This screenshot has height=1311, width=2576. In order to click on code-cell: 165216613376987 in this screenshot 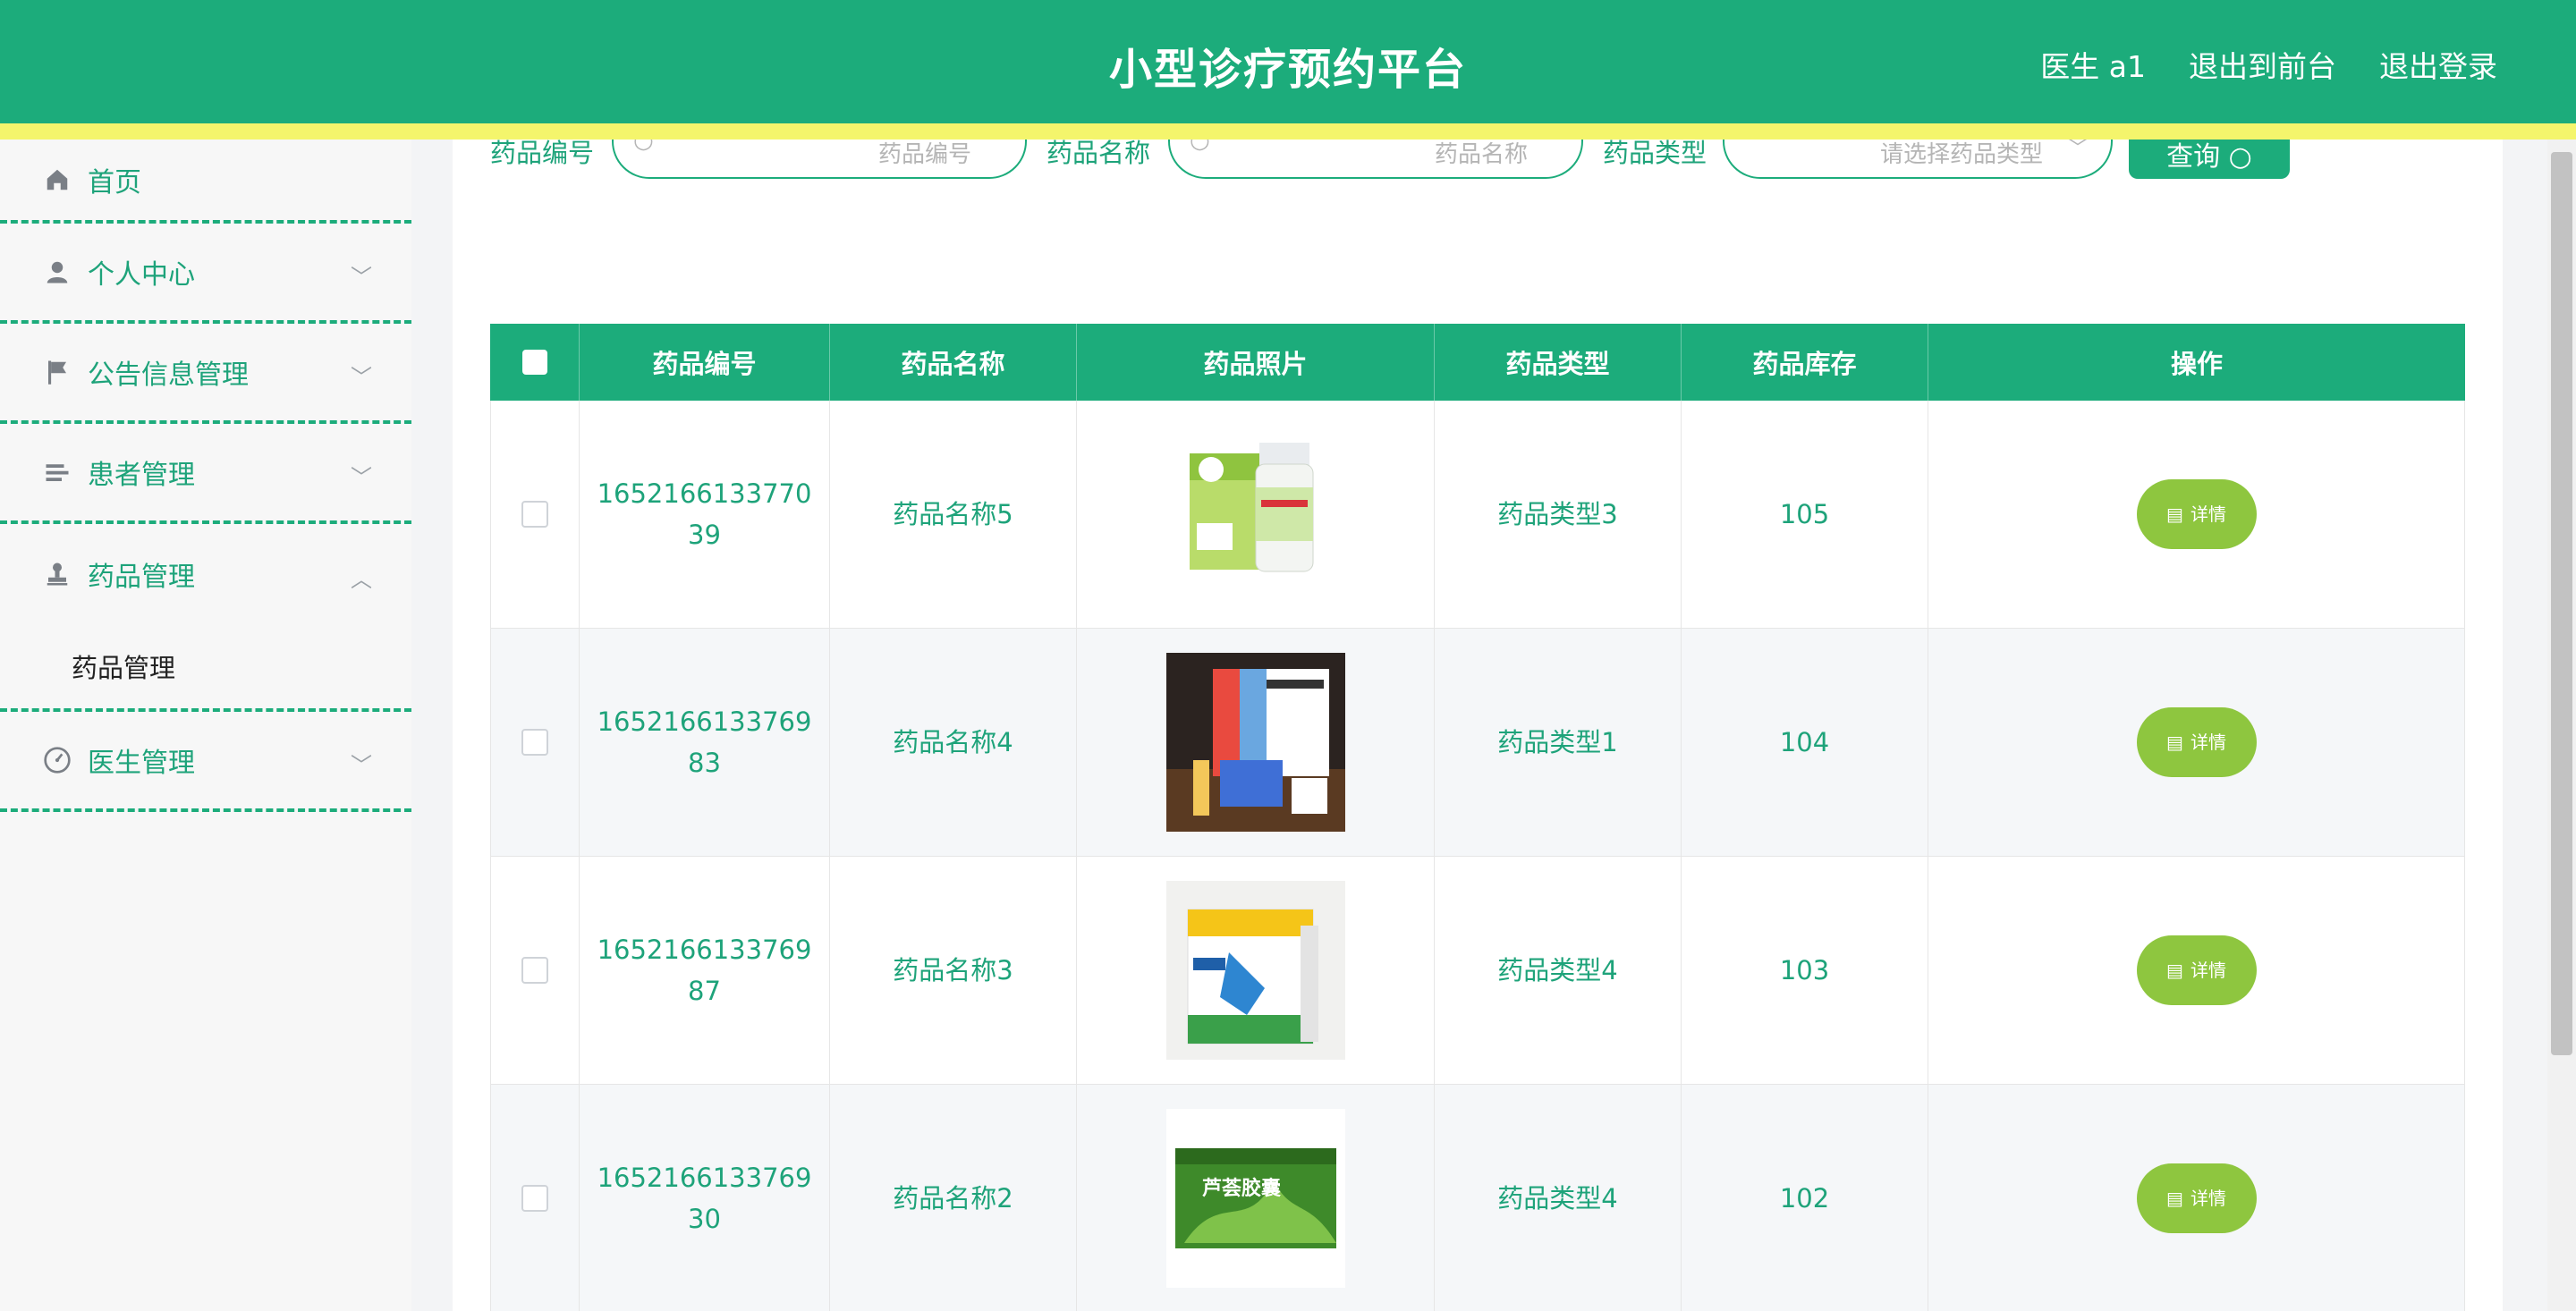, I will do `click(705, 970)`.